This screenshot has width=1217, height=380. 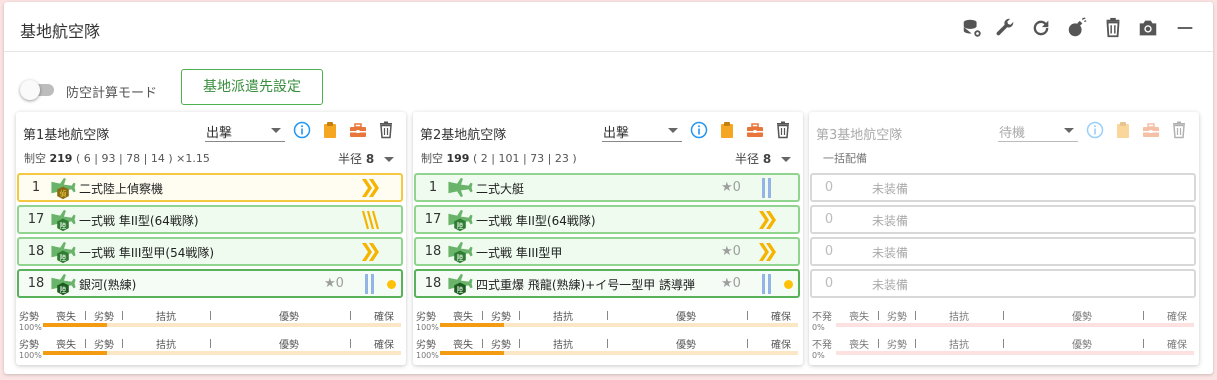 I want to click on equipment-name: 一式戦 隼III型甲(54戦隊), so click(x=146, y=252).